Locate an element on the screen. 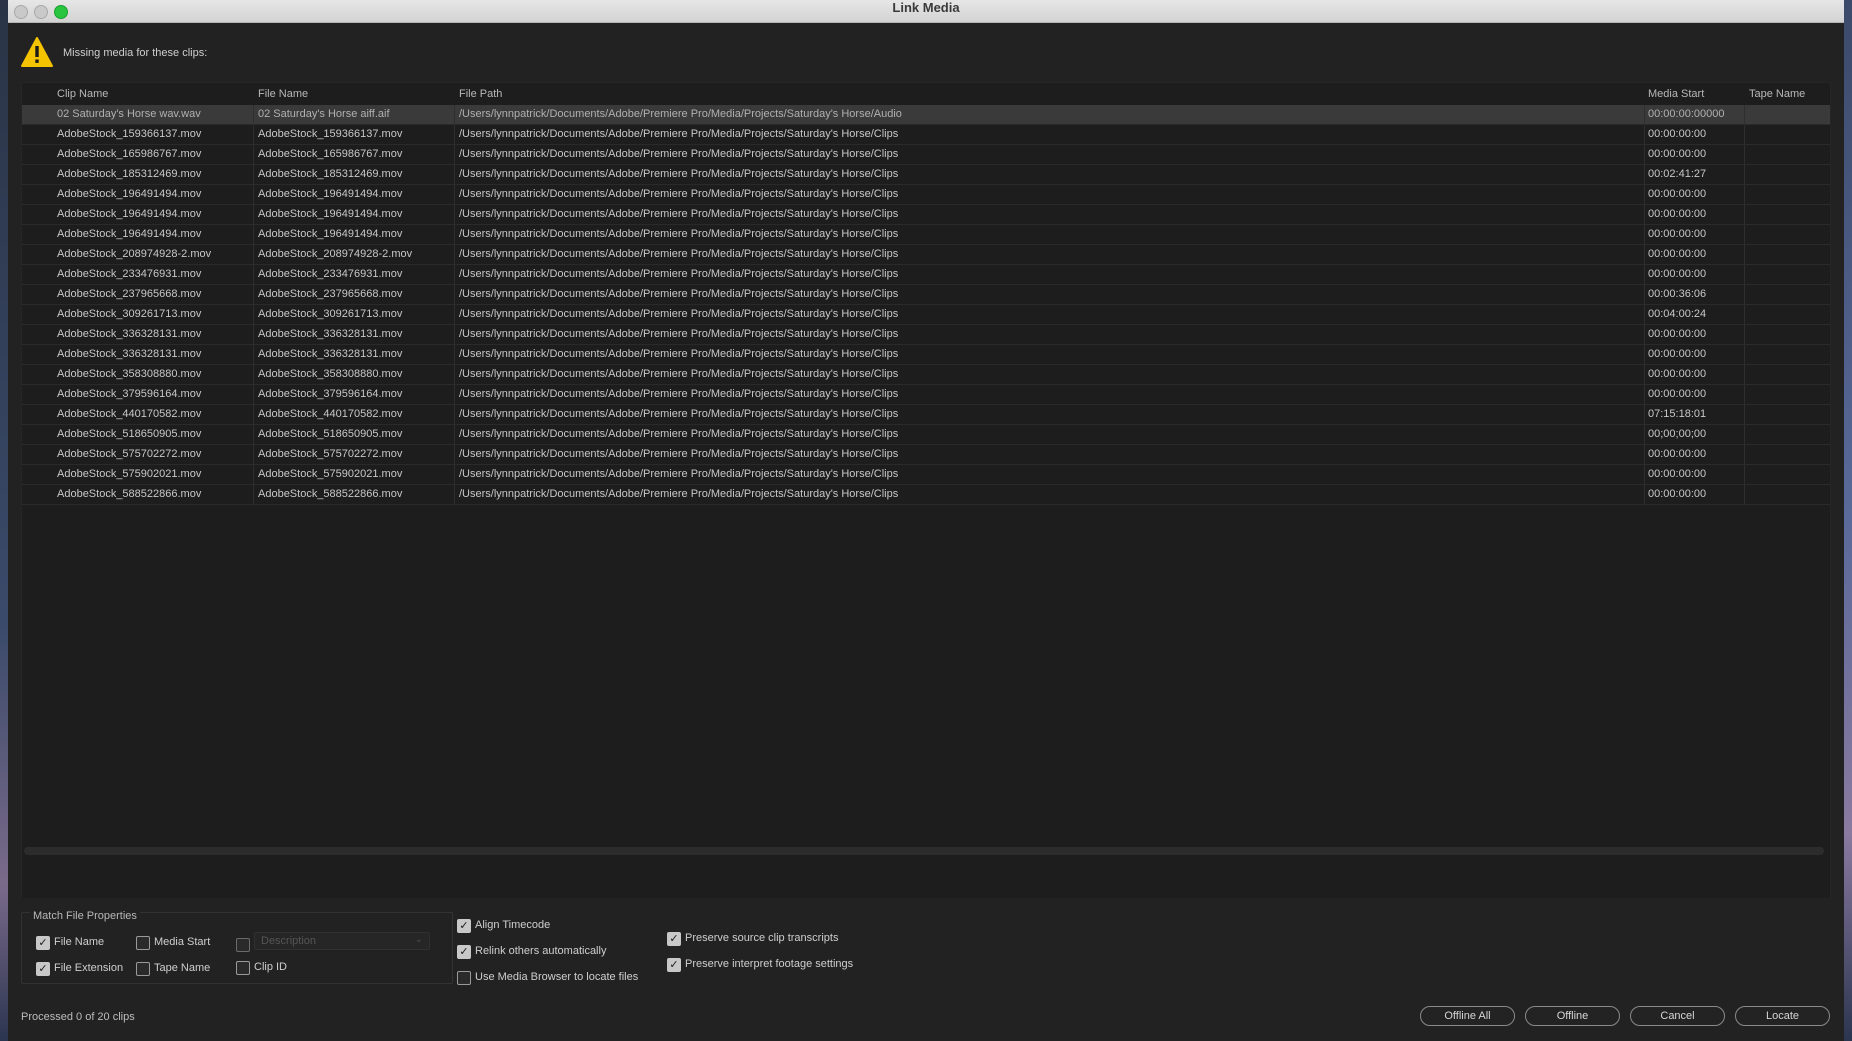  title-bar: Link Media is located at coordinates (926, 11).